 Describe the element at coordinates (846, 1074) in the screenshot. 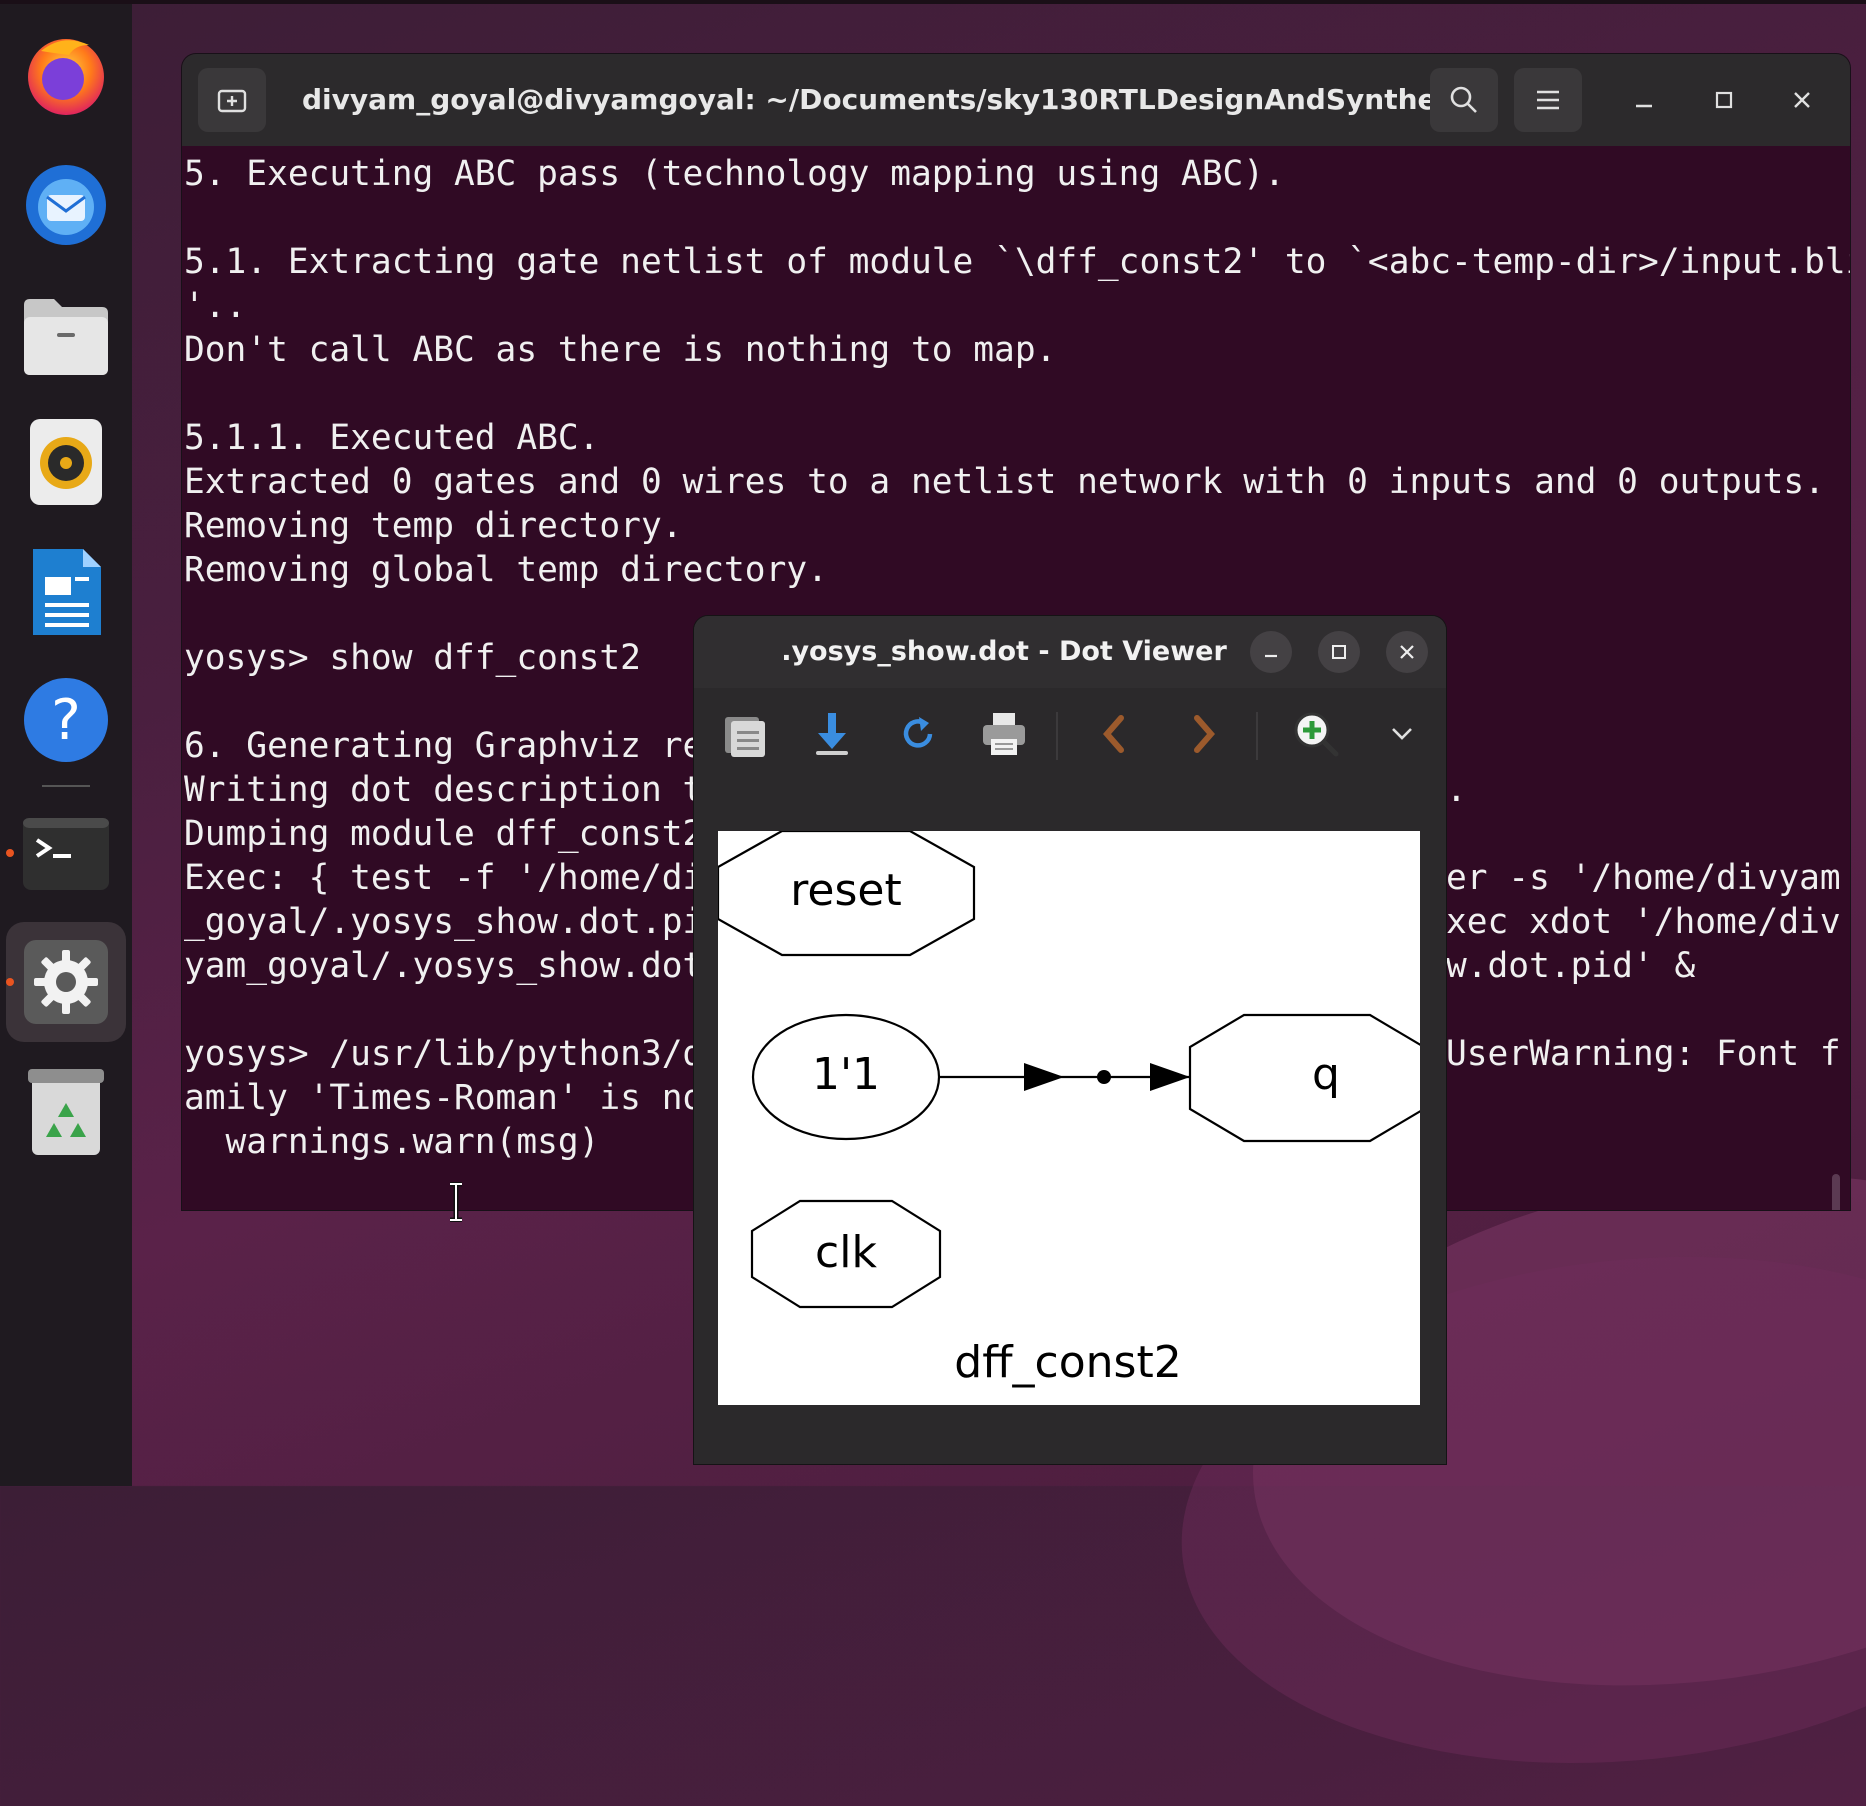

I see `graph-node-label: 1'1` at that location.